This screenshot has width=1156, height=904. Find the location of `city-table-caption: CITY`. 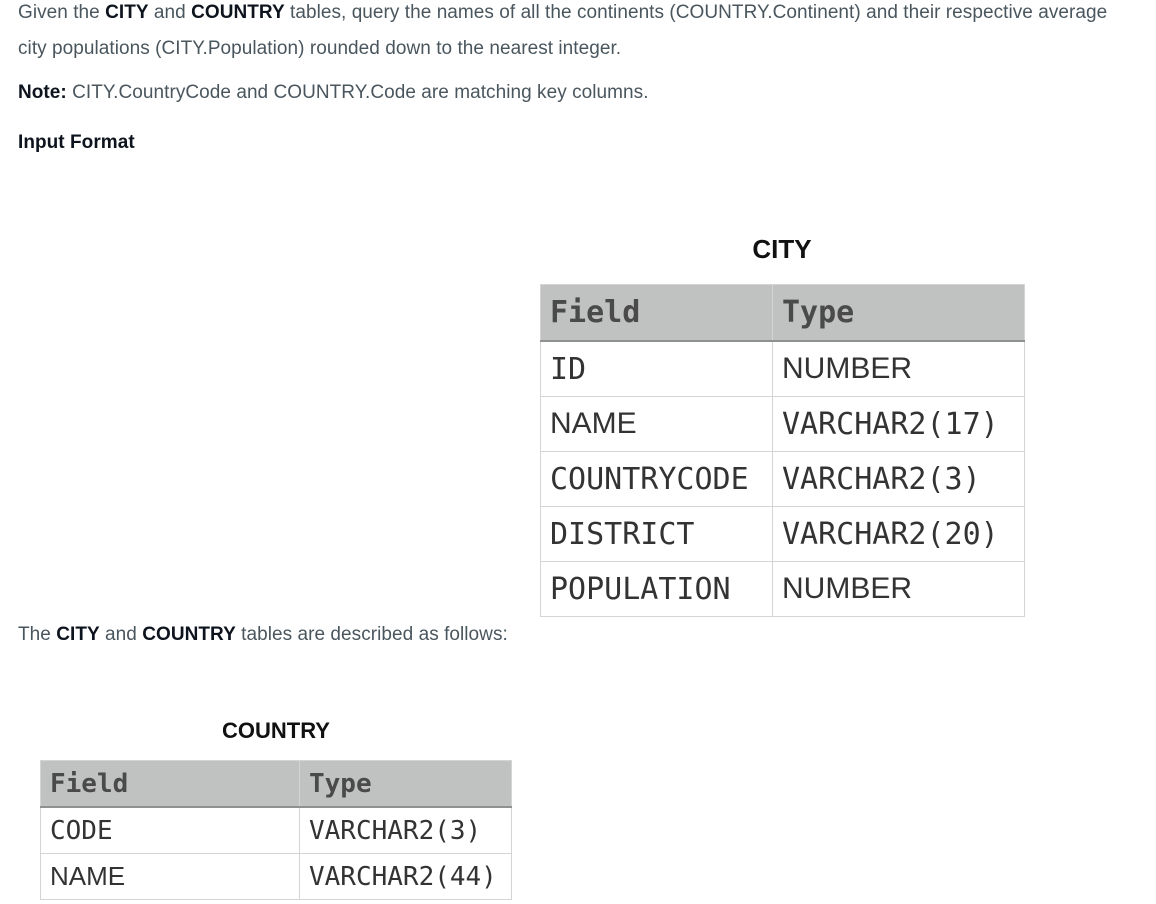

city-table-caption: CITY is located at coordinates (782, 249).